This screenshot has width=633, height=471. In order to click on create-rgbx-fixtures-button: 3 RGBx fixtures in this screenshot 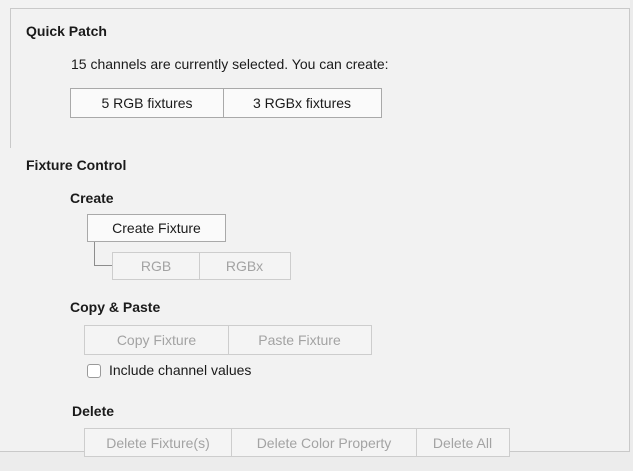, I will do `click(301, 103)`.